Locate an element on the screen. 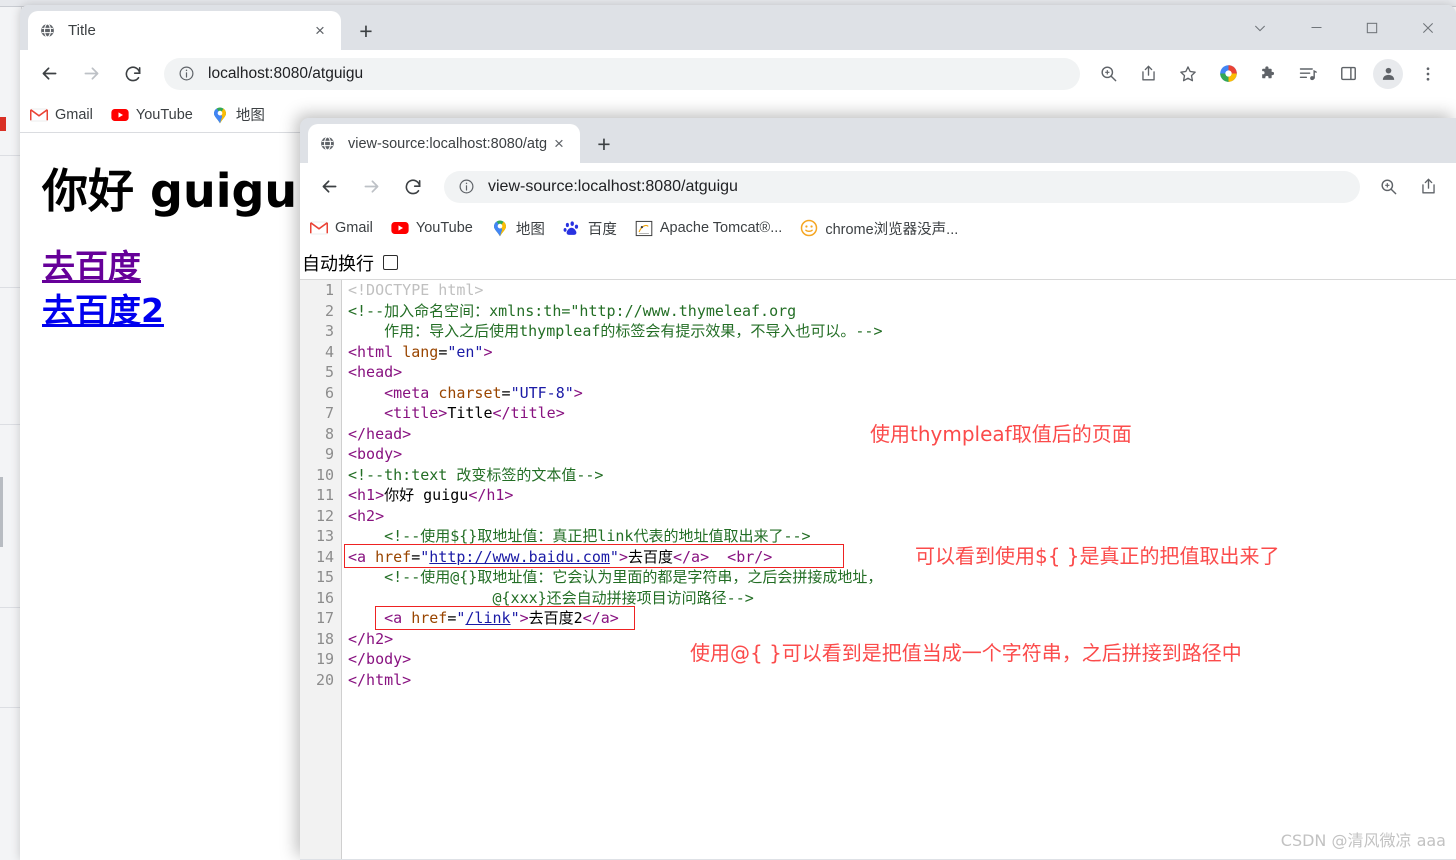  code-line: <meta charset="UTF-8"> is located at coordinates (483, 392).